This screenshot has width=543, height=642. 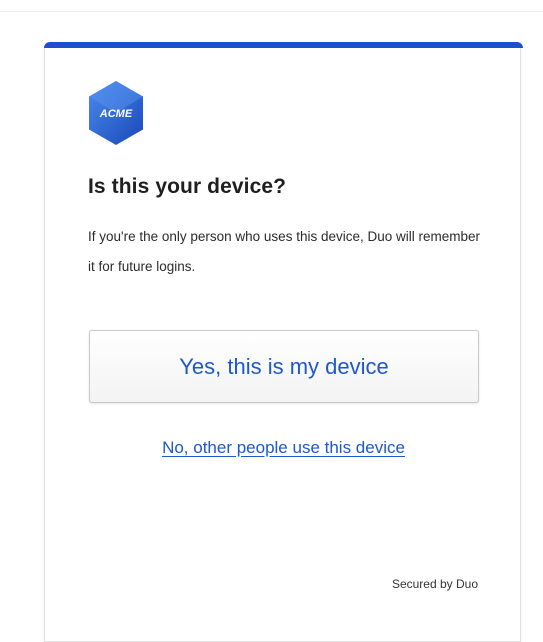 I want to click on secured-by-label: Secured by Duo, so click(x=434, y=584).